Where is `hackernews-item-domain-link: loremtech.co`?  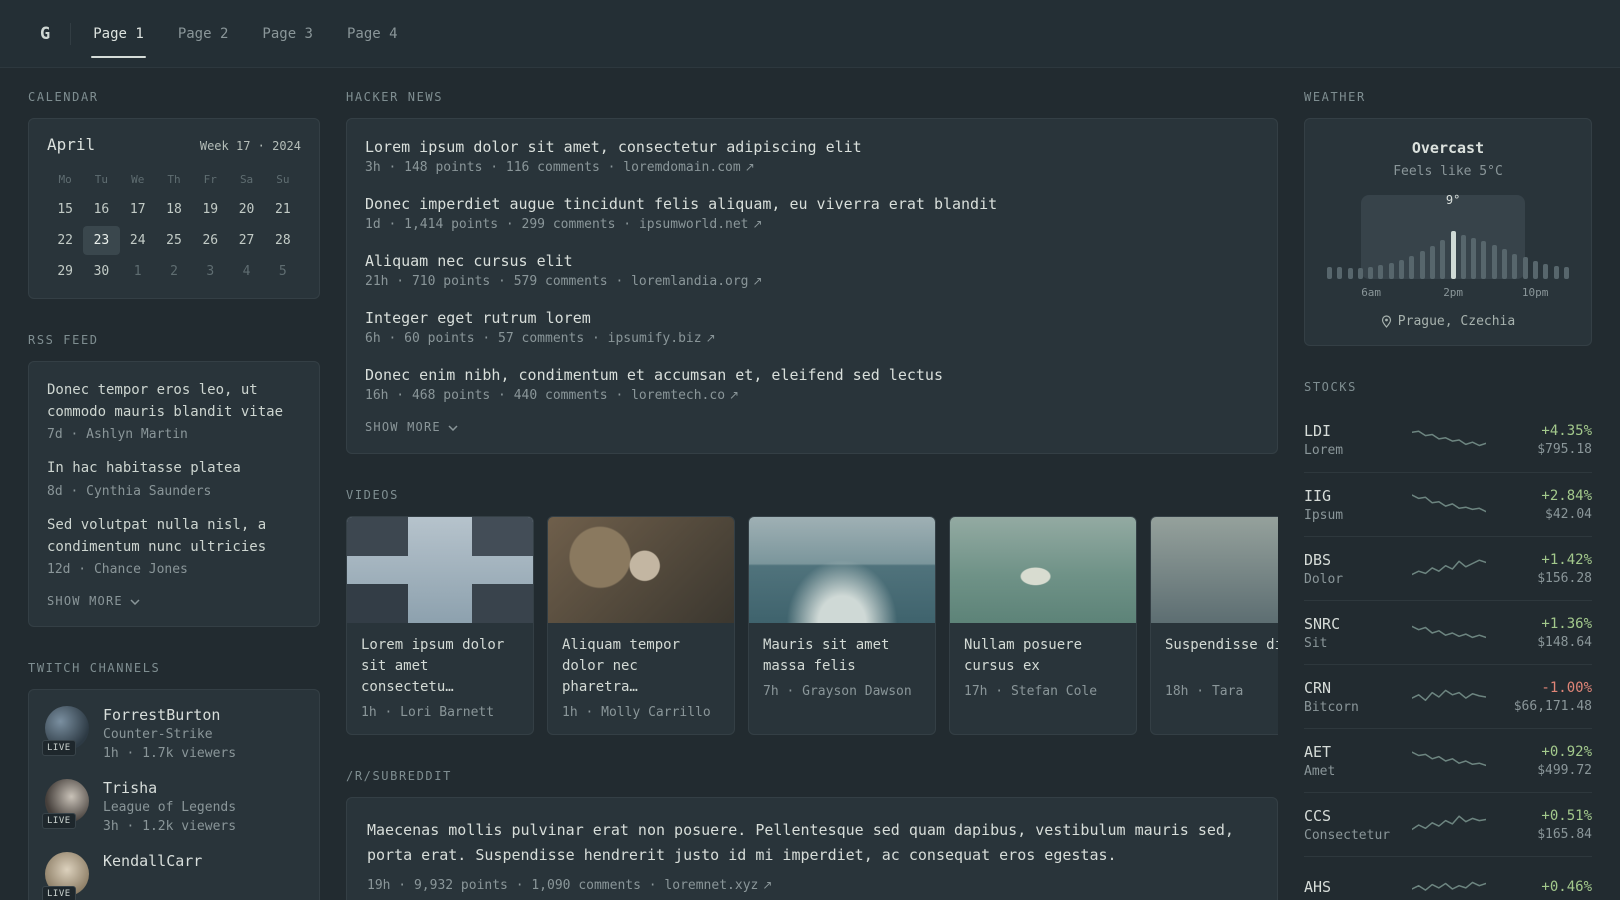 hackernews-item-domain-link: loremtech.co is located at coordinates (678, 395).